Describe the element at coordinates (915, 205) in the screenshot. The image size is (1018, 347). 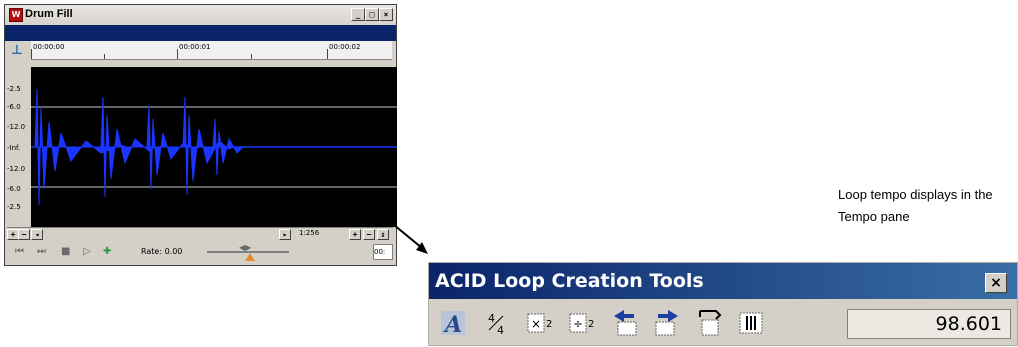
I see `tempo-caption: Loop tempo displays in the Tempo pane` at that location.